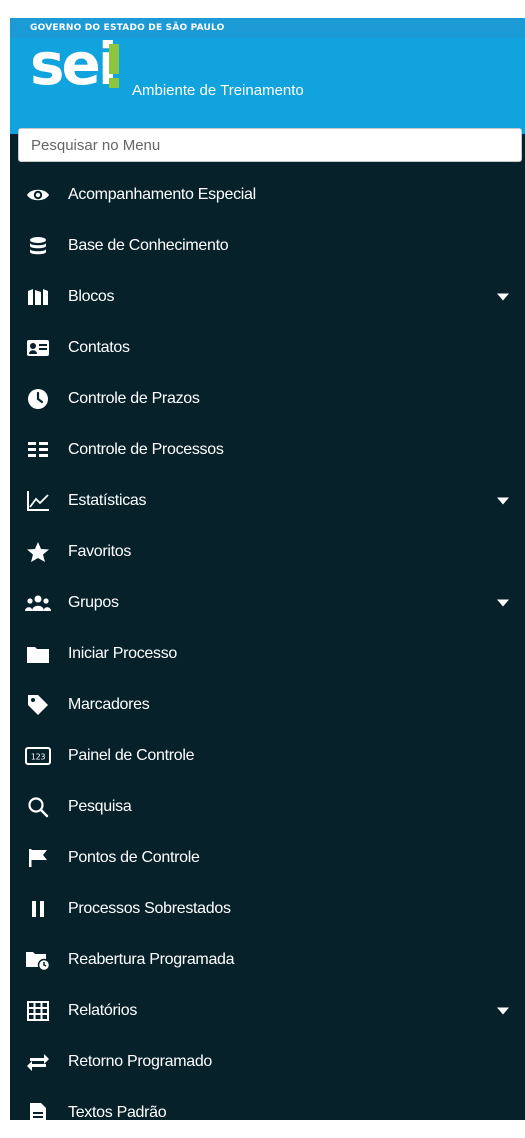 This screenshot has width=525, height=1138. I want to click on star-icon, so click(38, 552).